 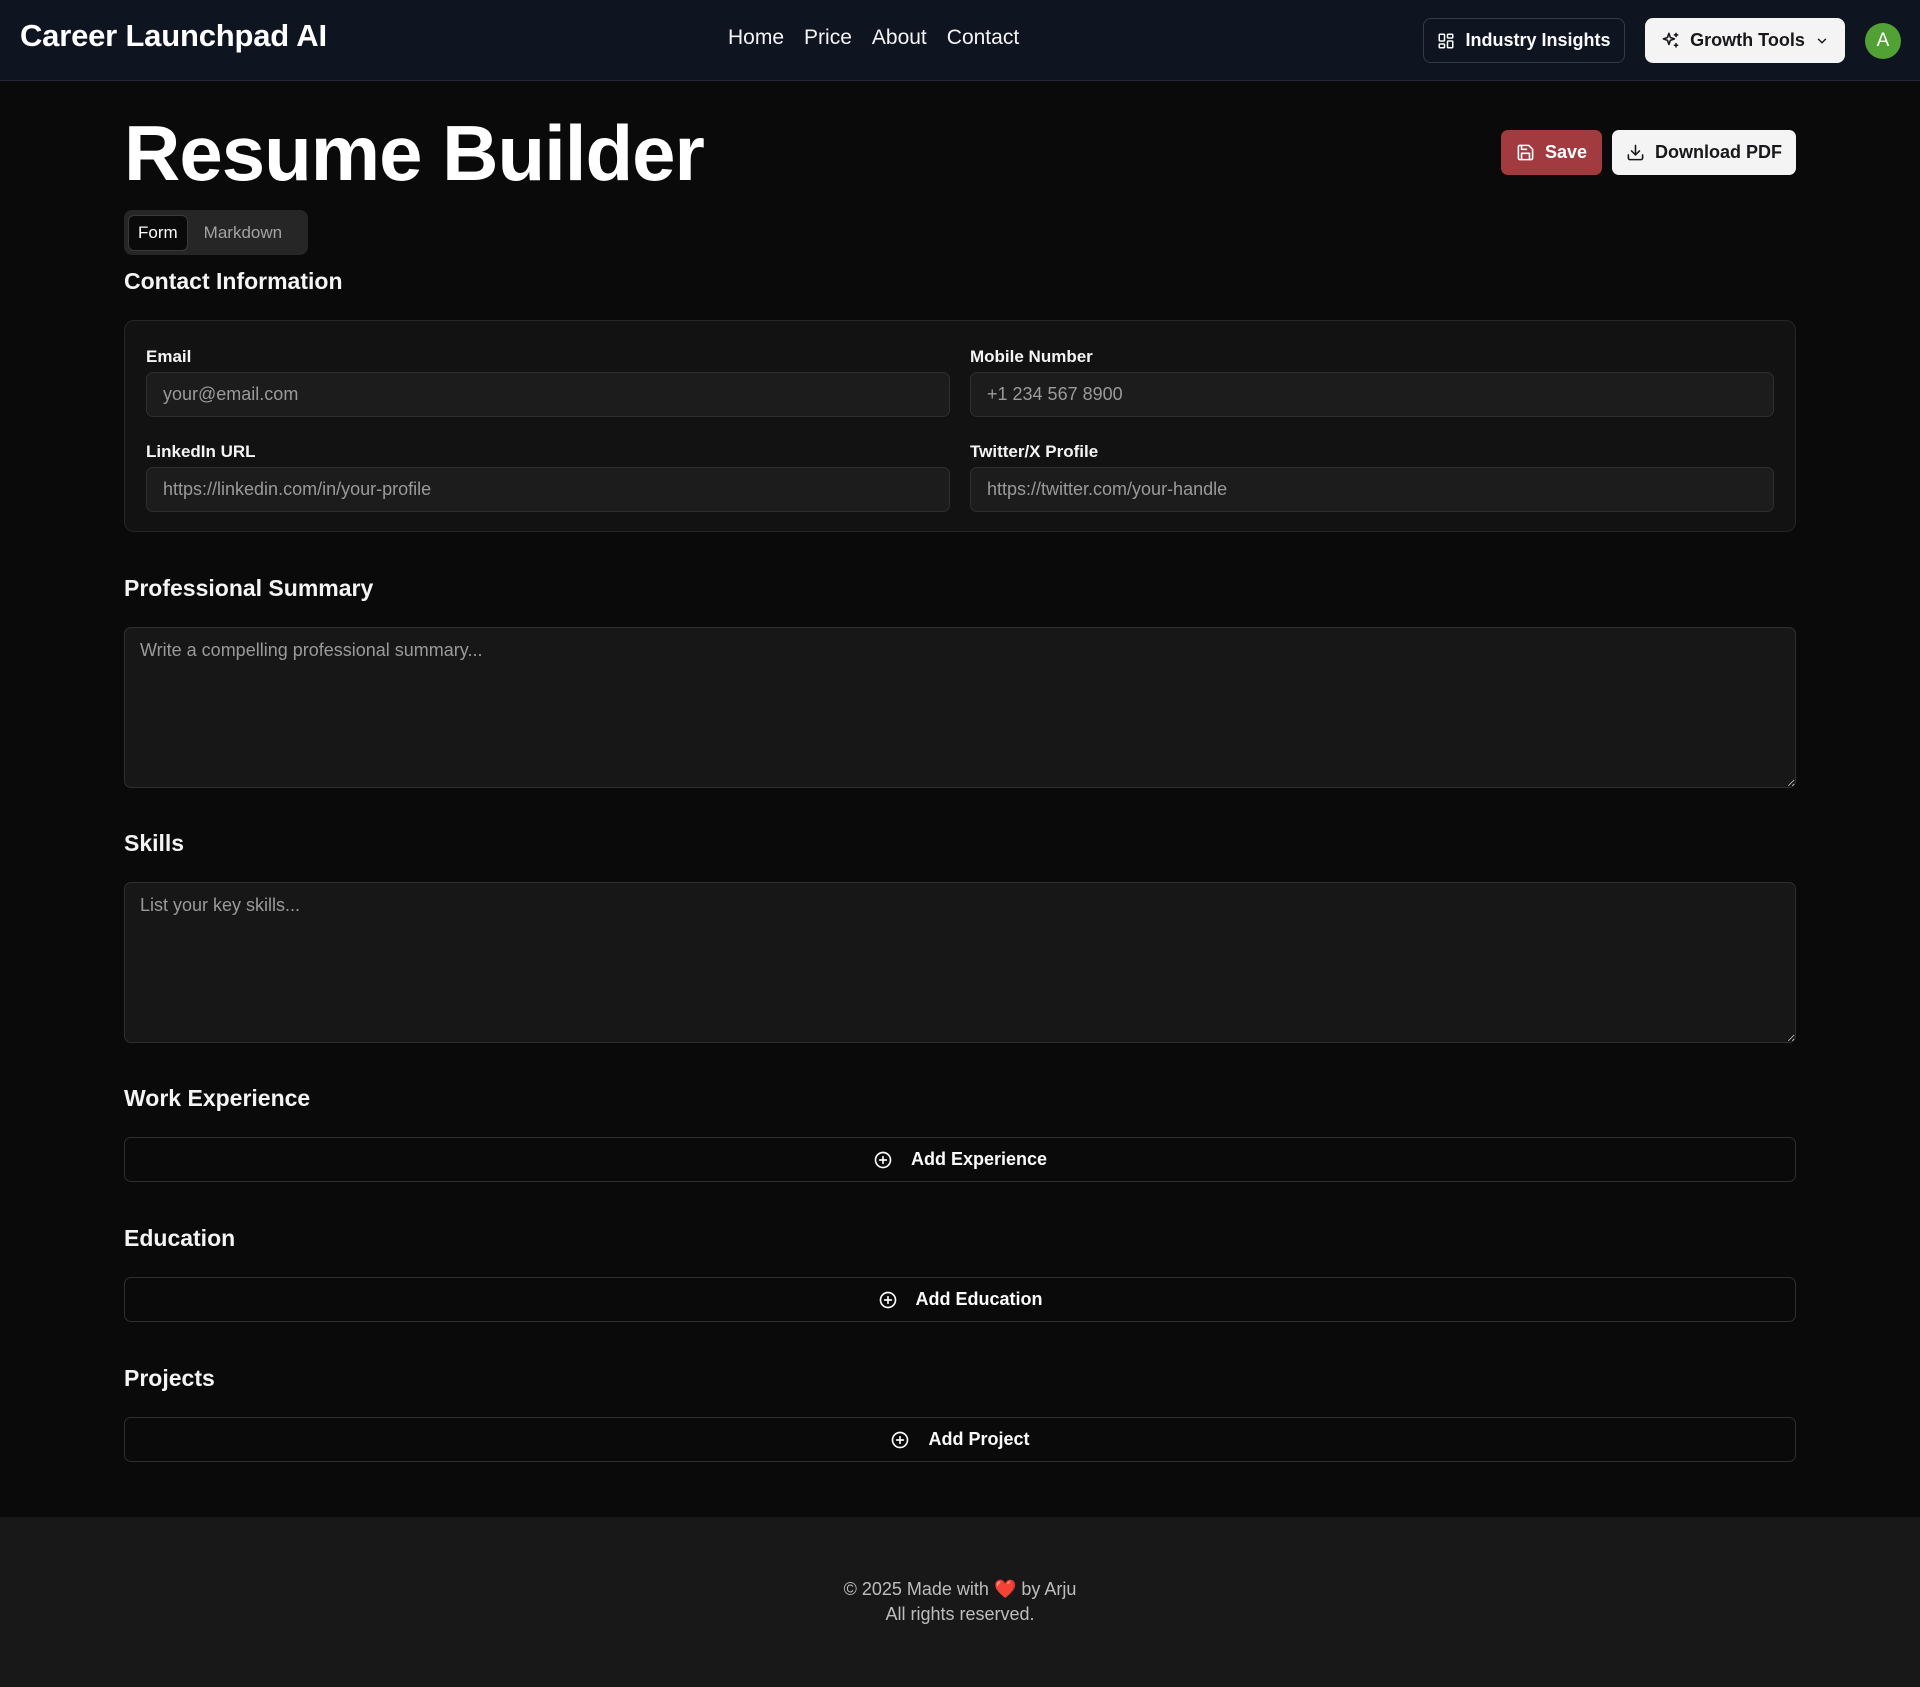 I want to click on footer-credit-suffix: by Arju, so click(x=1049, y=1589).